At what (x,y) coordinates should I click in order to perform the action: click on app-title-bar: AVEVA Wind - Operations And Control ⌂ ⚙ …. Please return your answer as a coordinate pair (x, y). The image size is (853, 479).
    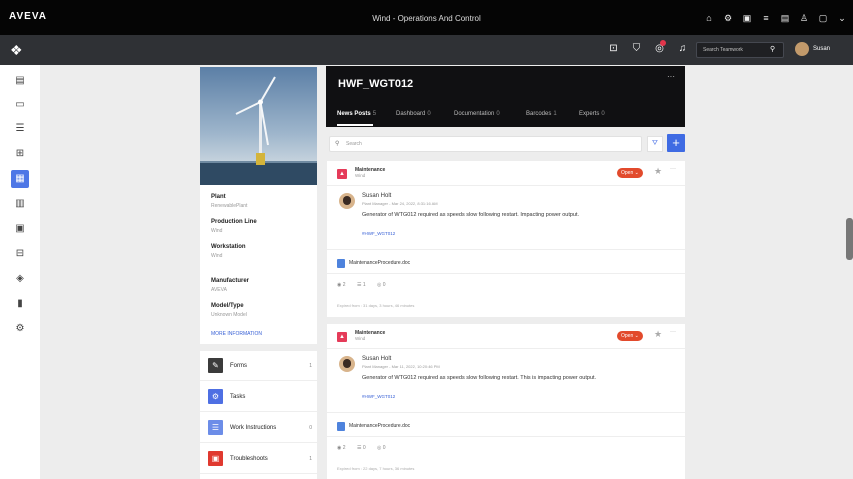
    Looking at the image, I should click on (426, 17).